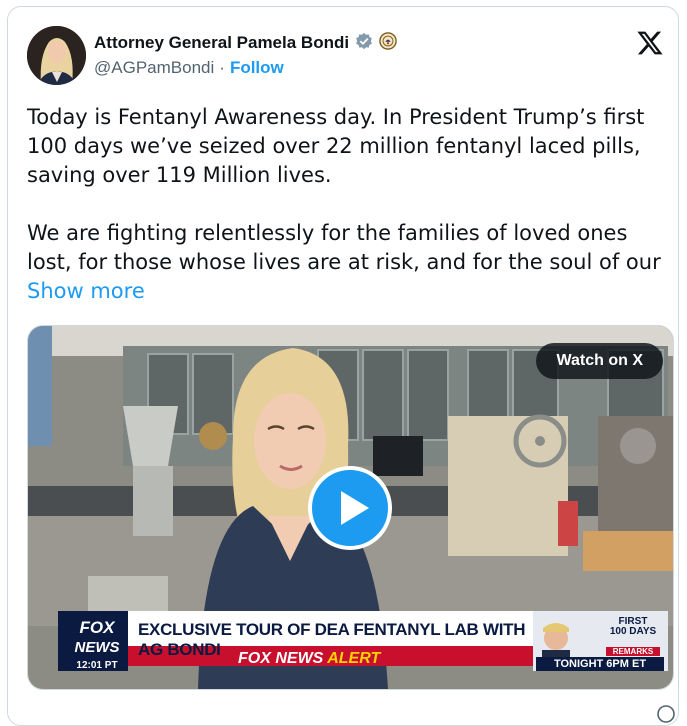 Image resolution: width=687 pixels, height=726 pixels. I want to click on watch-on-x-button: Watch on X, so click(599, 361).